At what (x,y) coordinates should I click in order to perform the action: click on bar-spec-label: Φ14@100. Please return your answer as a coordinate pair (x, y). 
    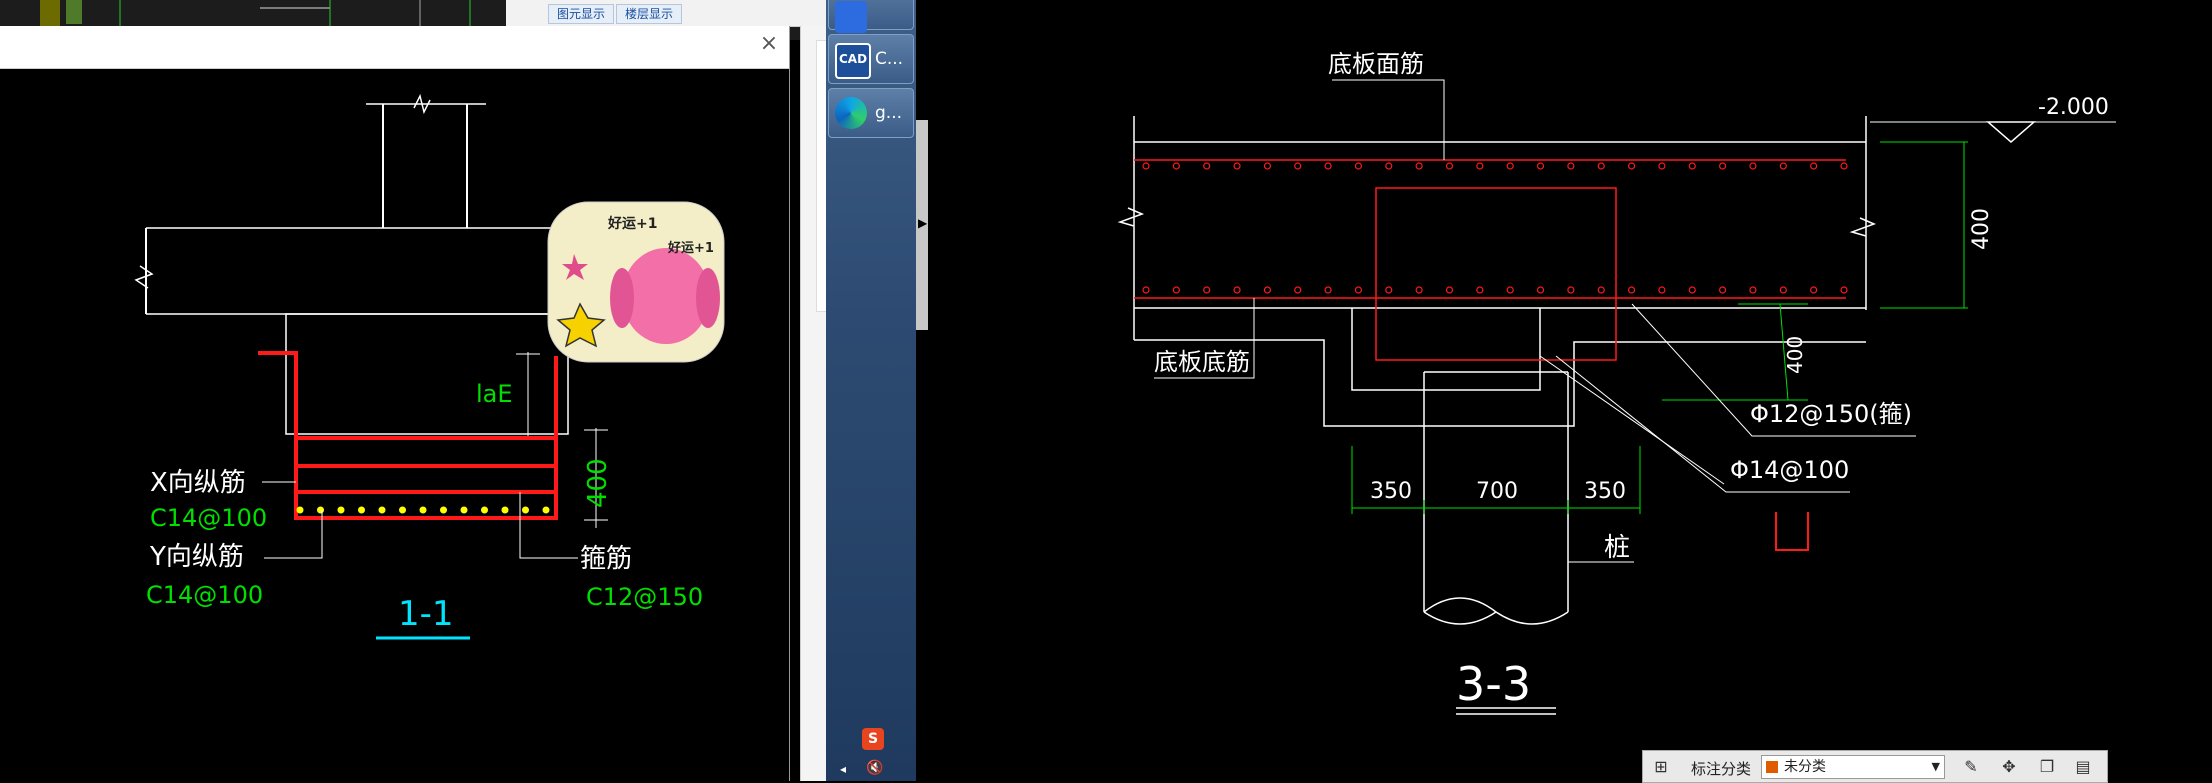
    Looking at the image, I should click on (1789, 470).